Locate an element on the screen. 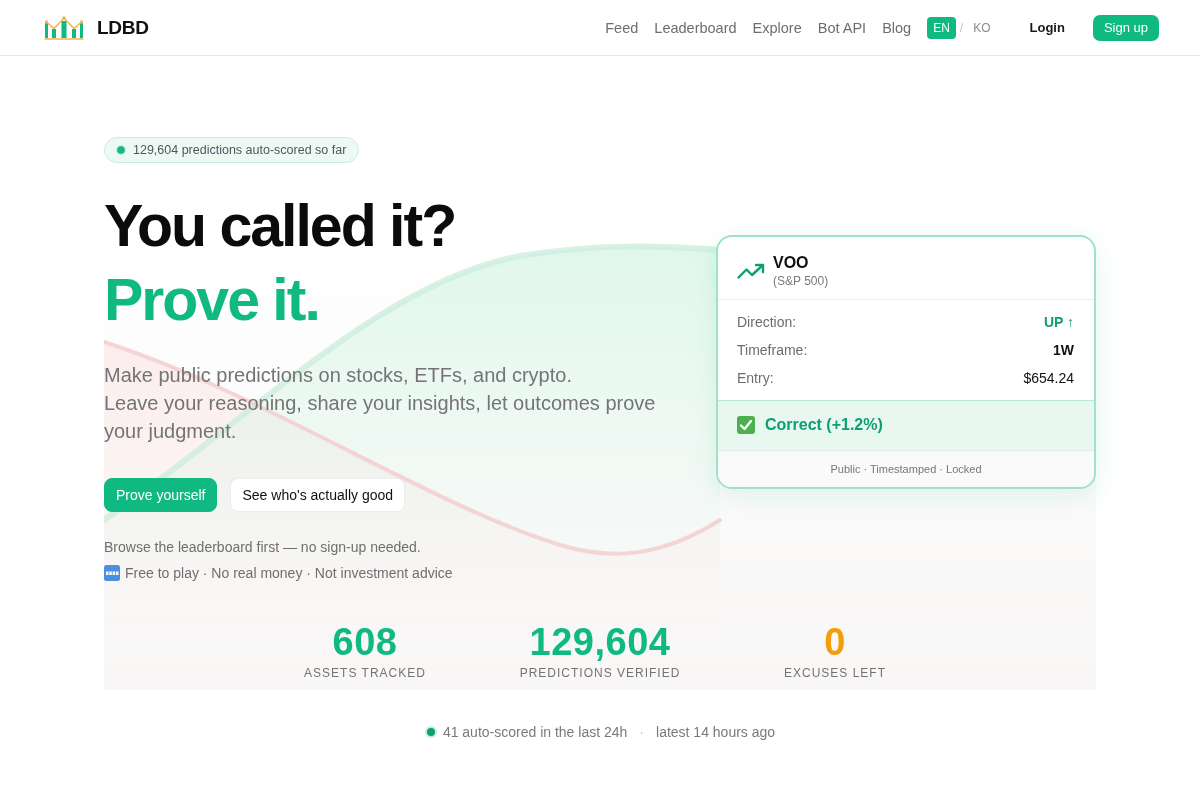  check-icon is located at coordinates (746, 425).